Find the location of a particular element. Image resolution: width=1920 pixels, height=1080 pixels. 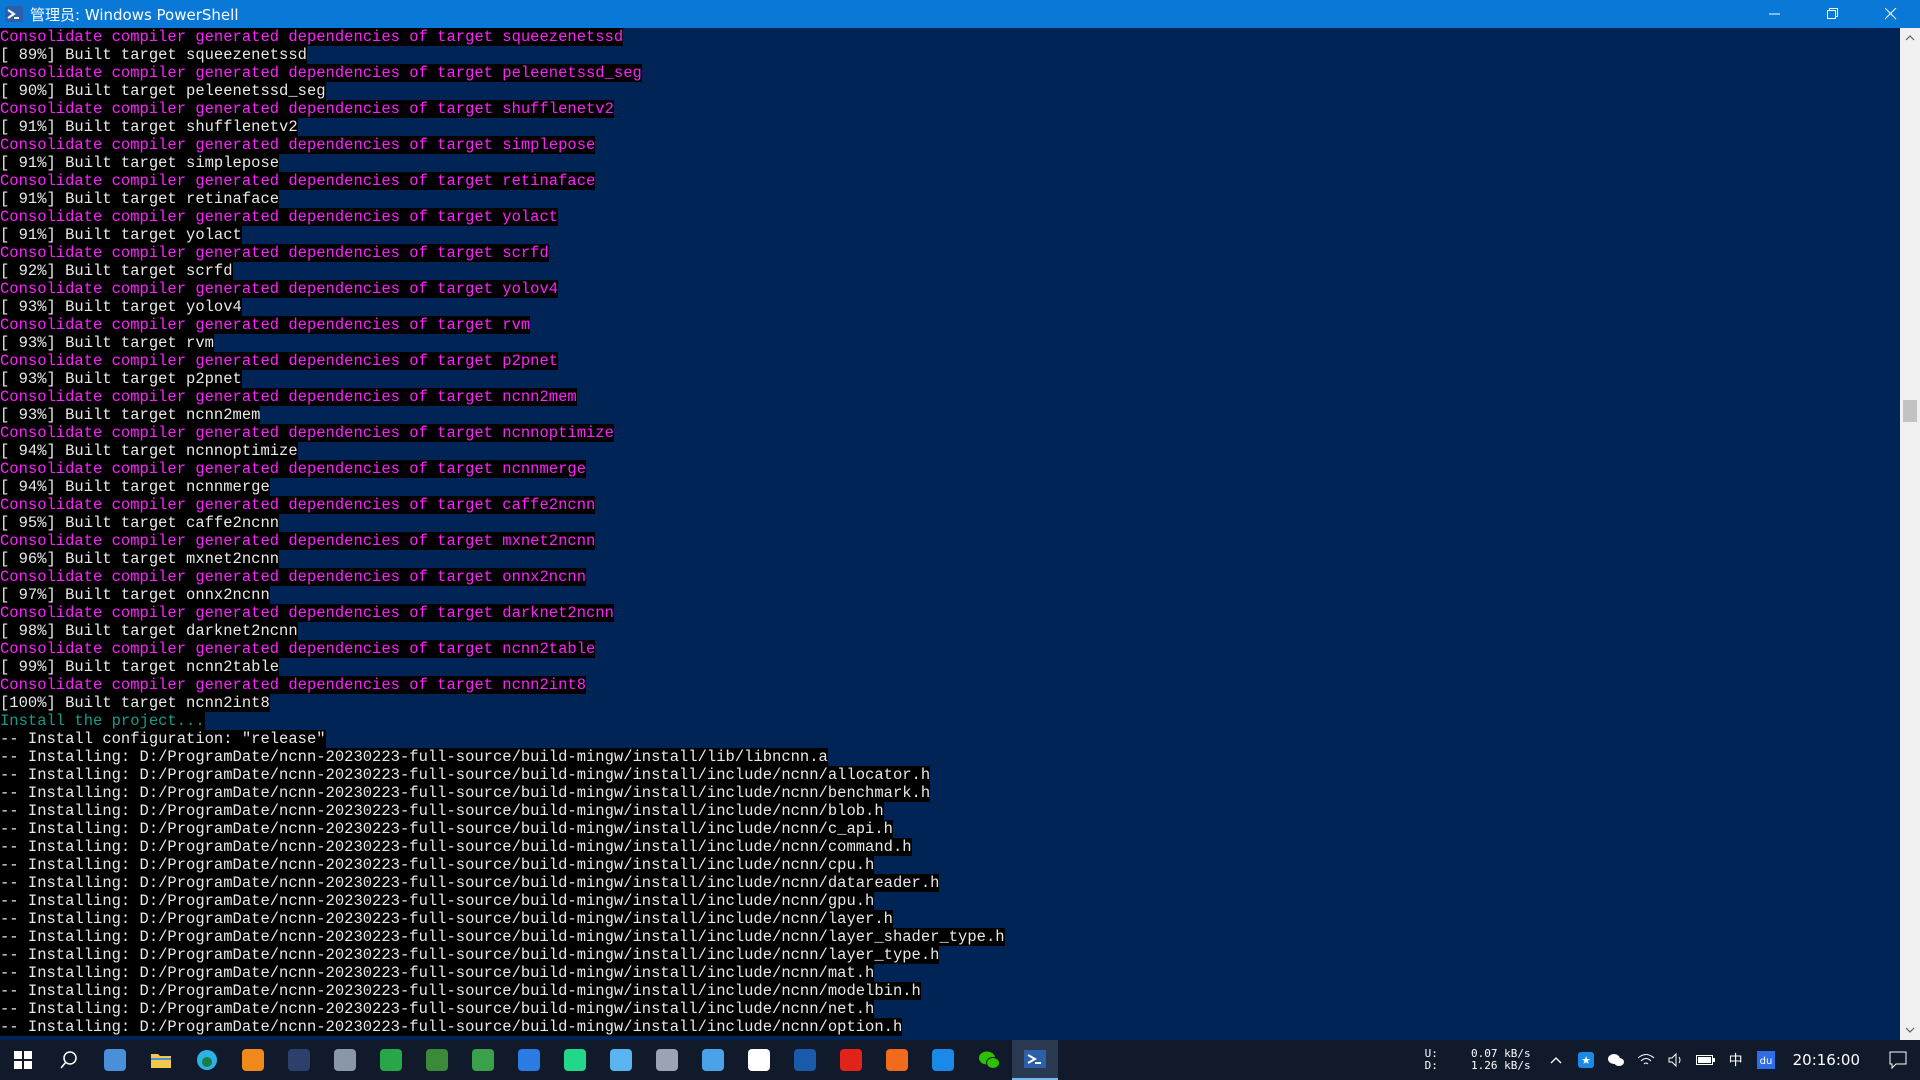

console-line-text: [100%] Built target ncnn2int8 is located at coordinates (135, 703).